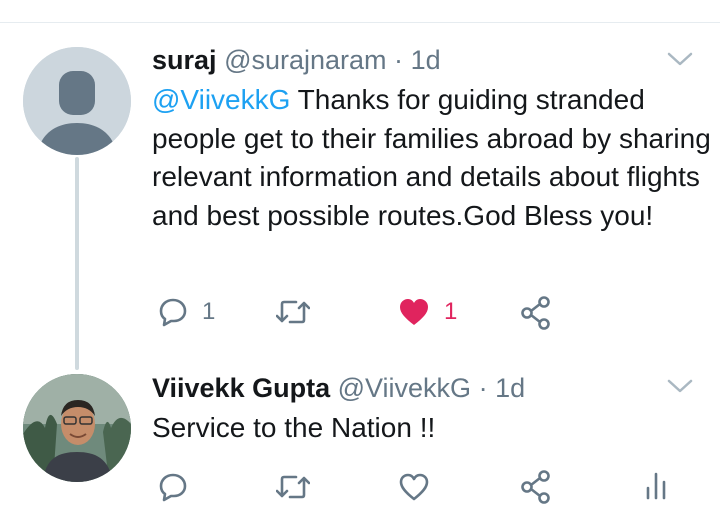 The width and height of the screenshot is (720, 525). I want to click on profile-photo, so click(77, 428).